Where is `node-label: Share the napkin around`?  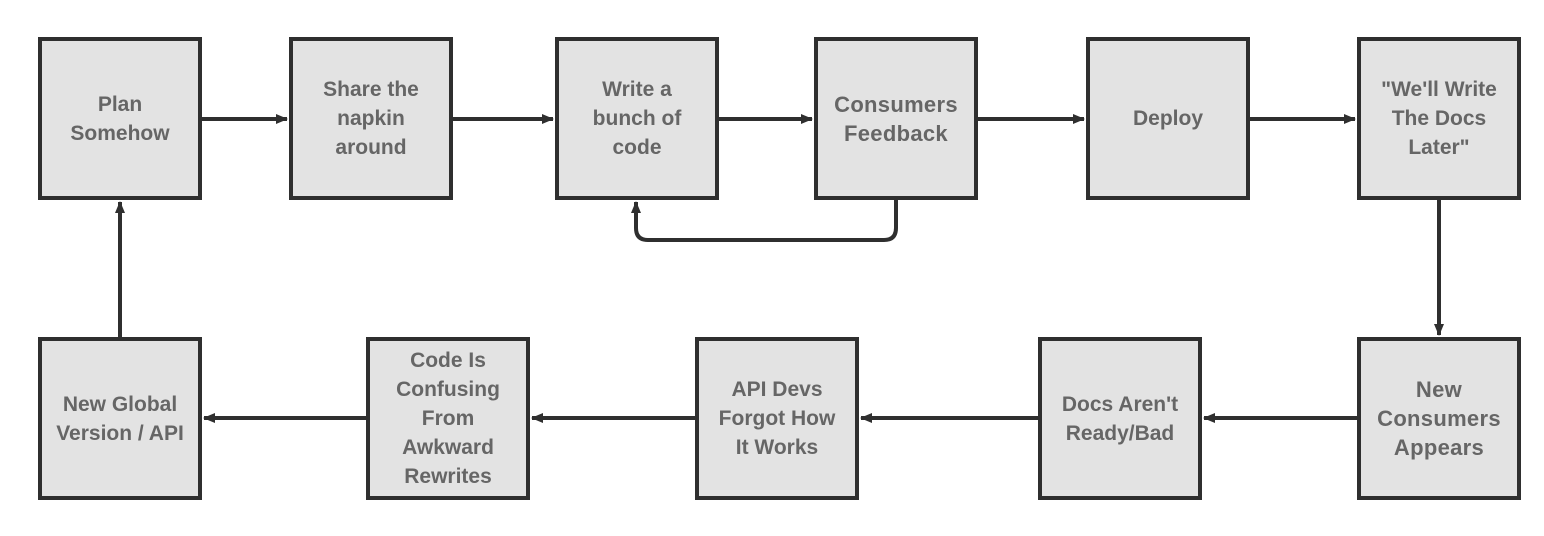
node-label: Share the napkin around is located at coordinates (371, 118).